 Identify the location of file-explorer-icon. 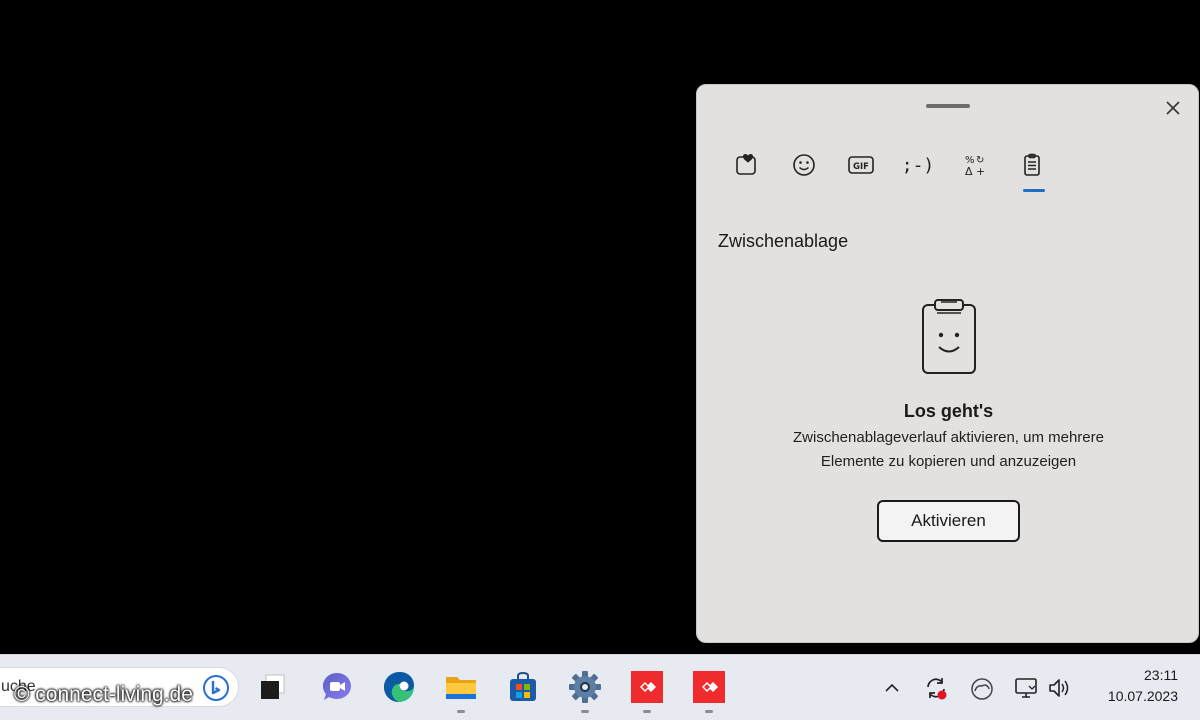
(461, 688).